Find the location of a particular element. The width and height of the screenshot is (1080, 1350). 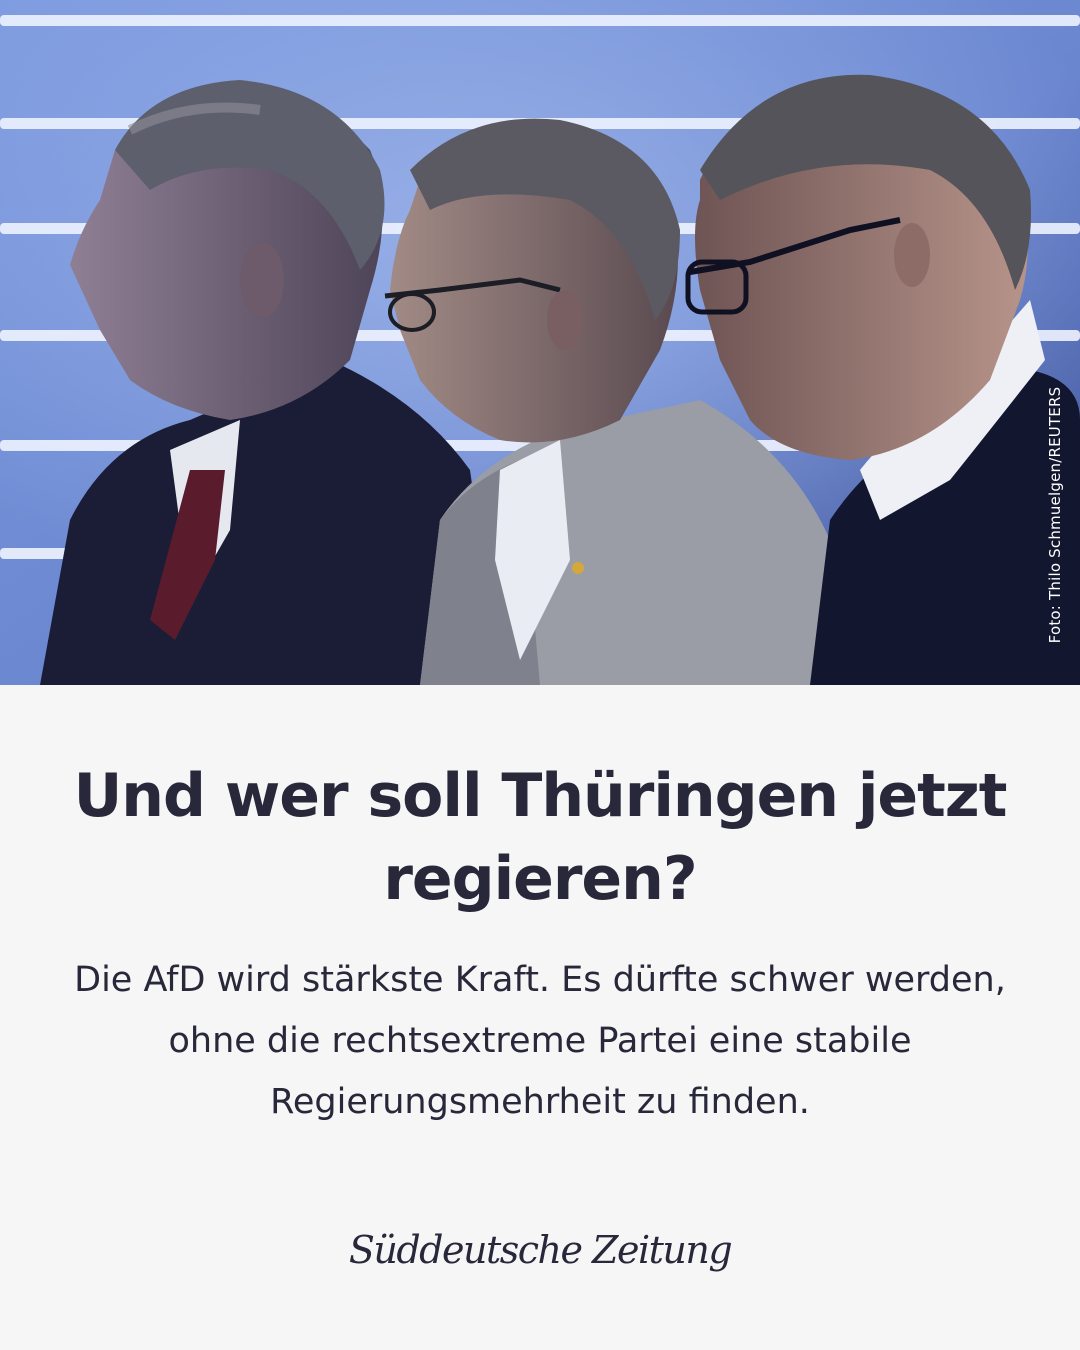

photo-credit: Foto: Thilo Schmuelgen/REUTERS is located at coordinates (1055, 515).